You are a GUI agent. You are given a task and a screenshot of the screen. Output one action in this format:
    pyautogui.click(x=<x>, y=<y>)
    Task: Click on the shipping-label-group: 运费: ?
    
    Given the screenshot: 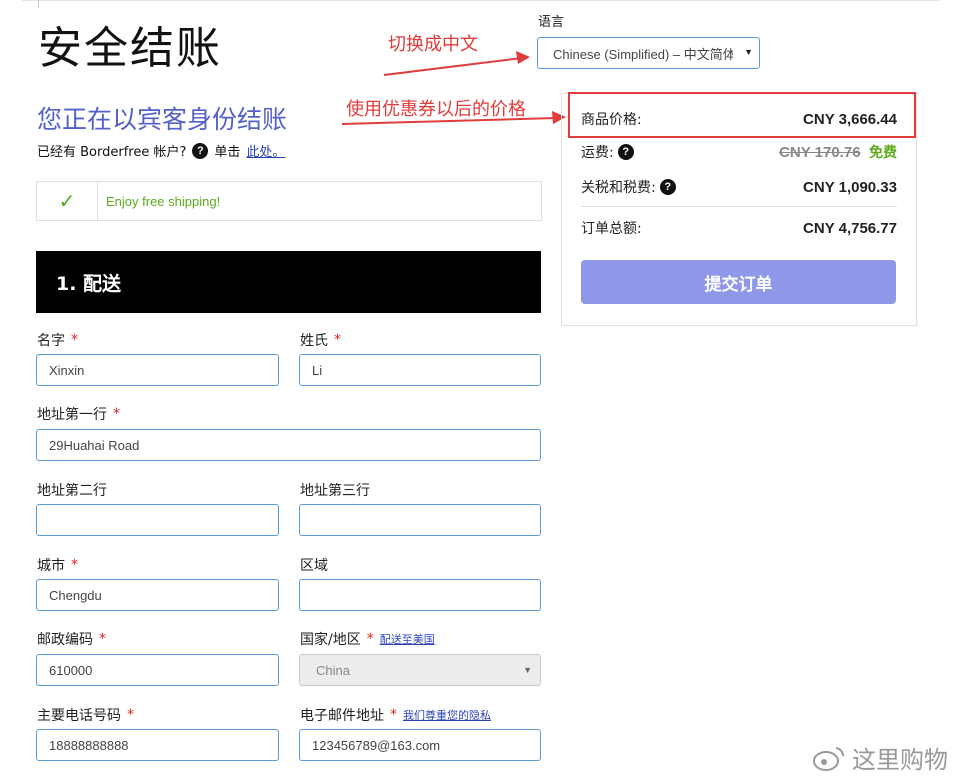 What is the action you would take?
    pyautogui.click(x=607, y=152)
    